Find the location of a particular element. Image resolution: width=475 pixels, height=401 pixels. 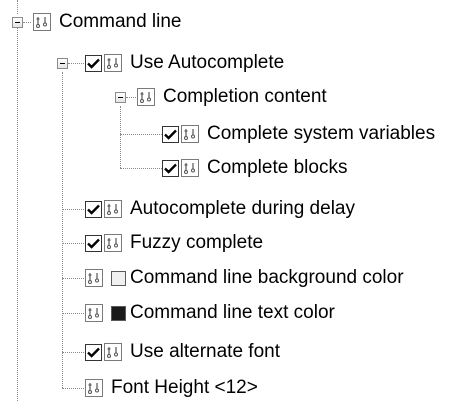

tree-item-label: Command line is located at coordinates (120, 21).